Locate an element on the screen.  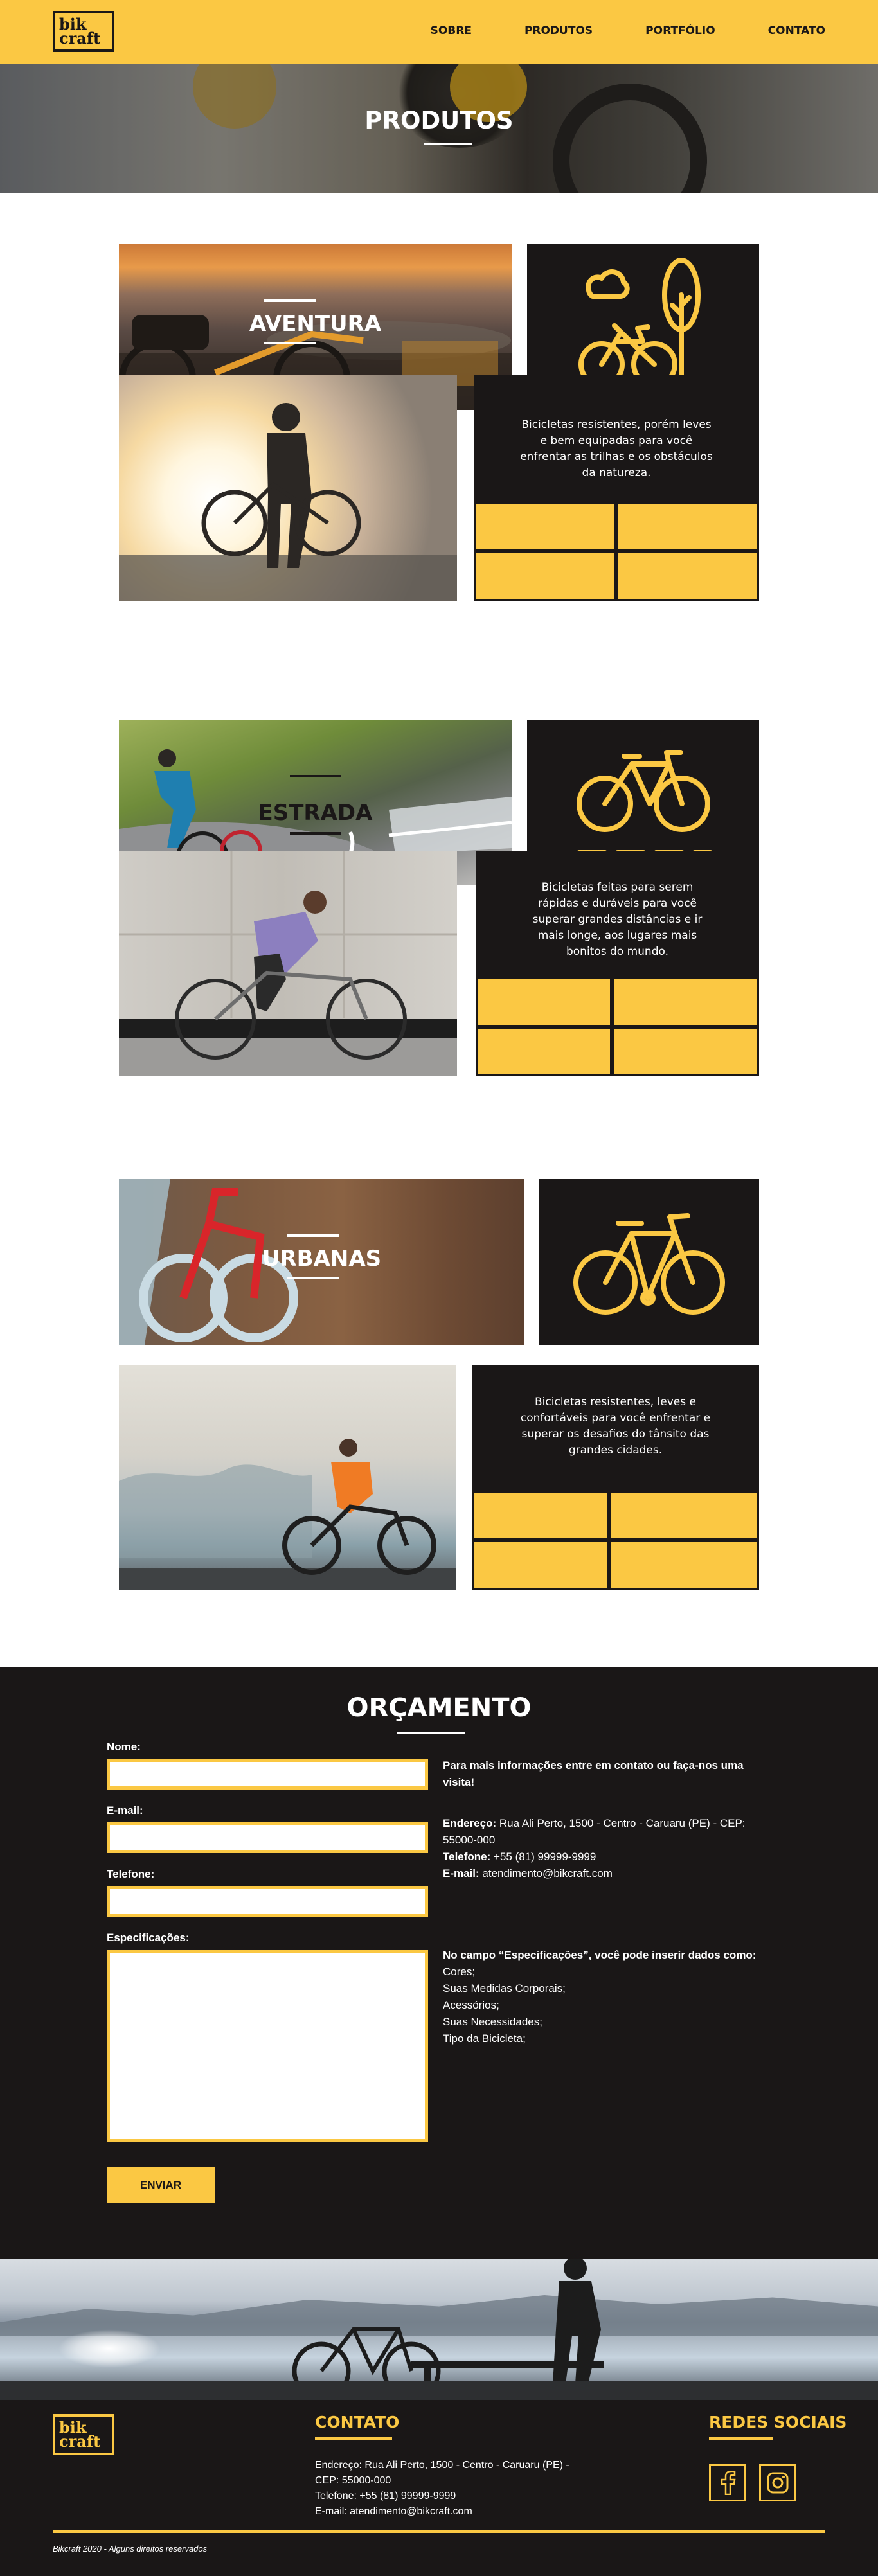
list-item: Cores; is located at coordinates (460, 1972).